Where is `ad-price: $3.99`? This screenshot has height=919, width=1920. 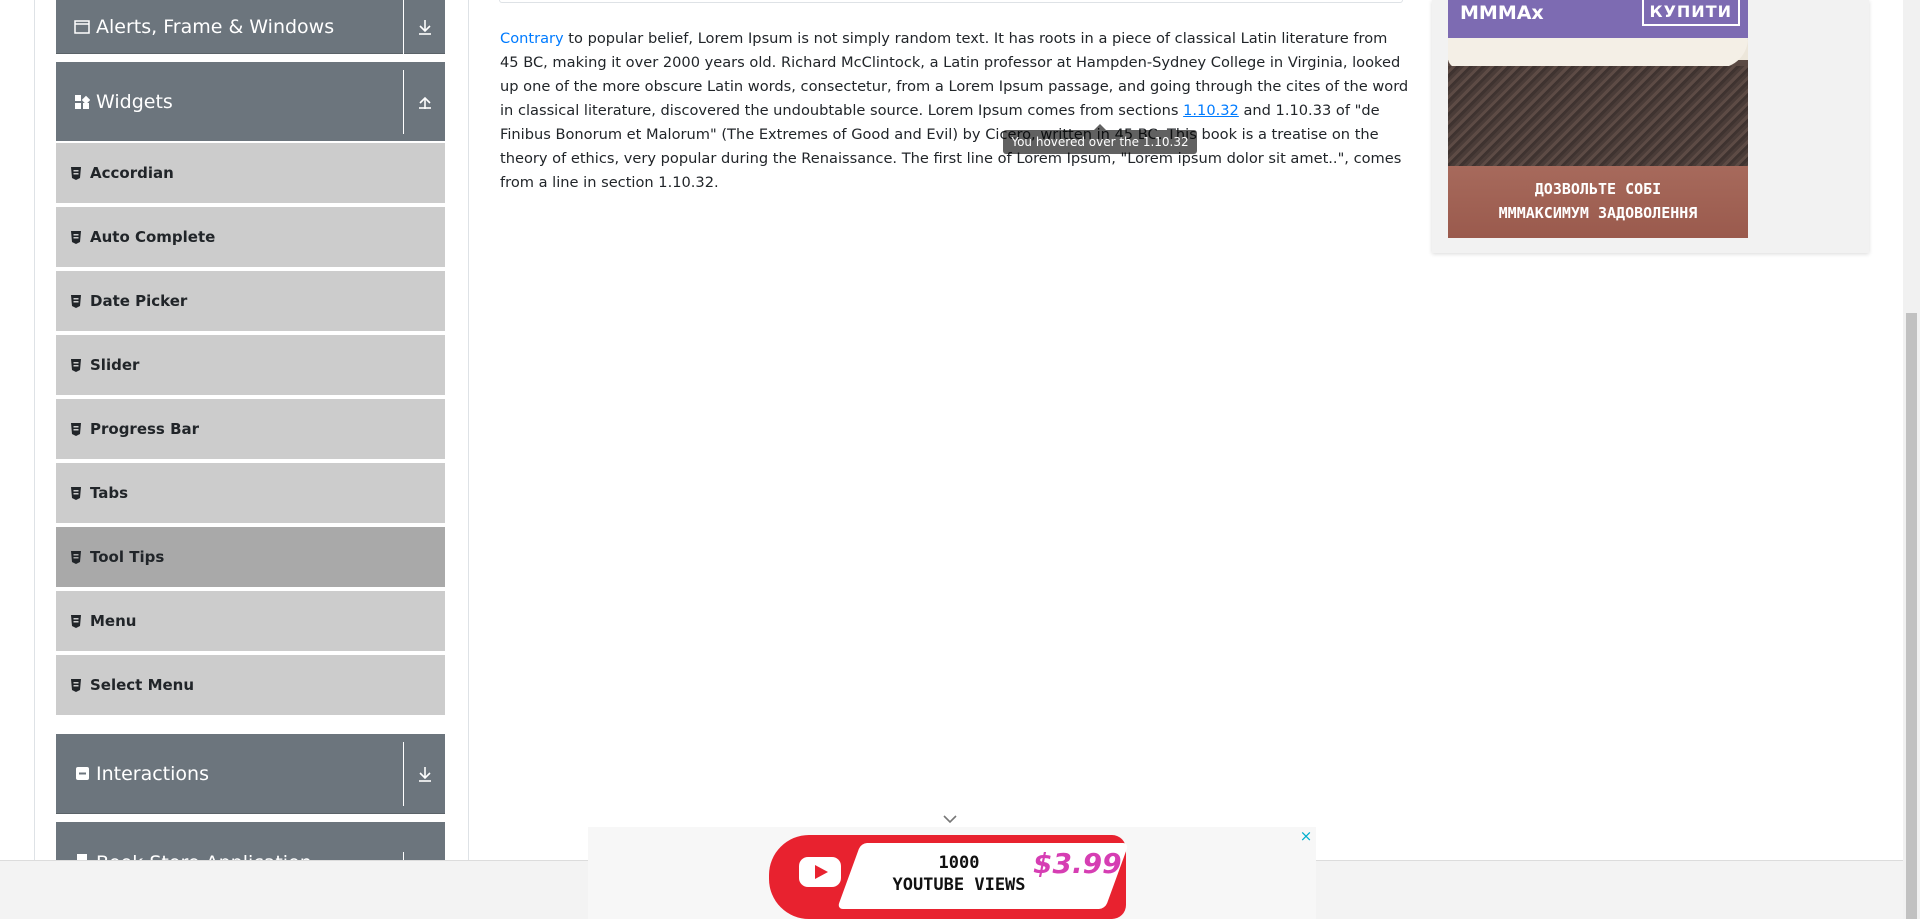
ad-price: $3.99 is located at coordinates (1077, 863).